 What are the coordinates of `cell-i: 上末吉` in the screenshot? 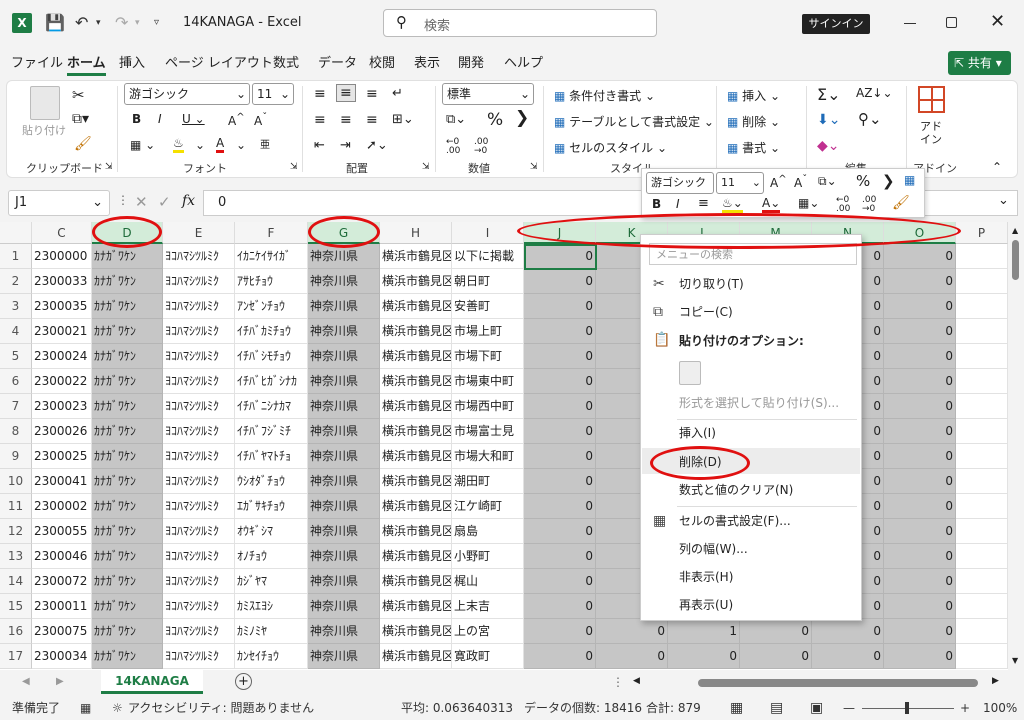 It's located at (488, 606).